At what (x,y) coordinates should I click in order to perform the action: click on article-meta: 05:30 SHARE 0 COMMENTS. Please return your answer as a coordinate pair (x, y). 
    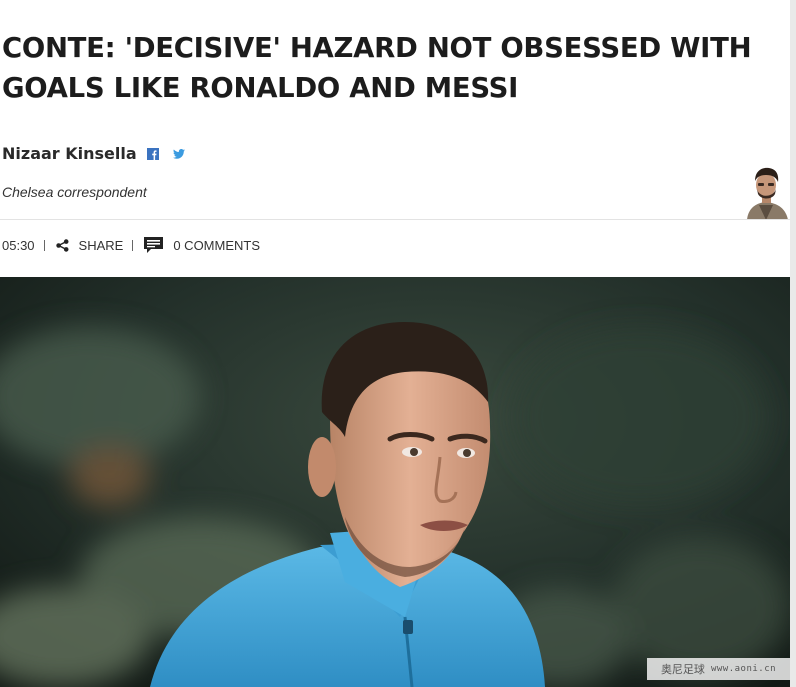
    Looking at the image, I should click on (131, 245).